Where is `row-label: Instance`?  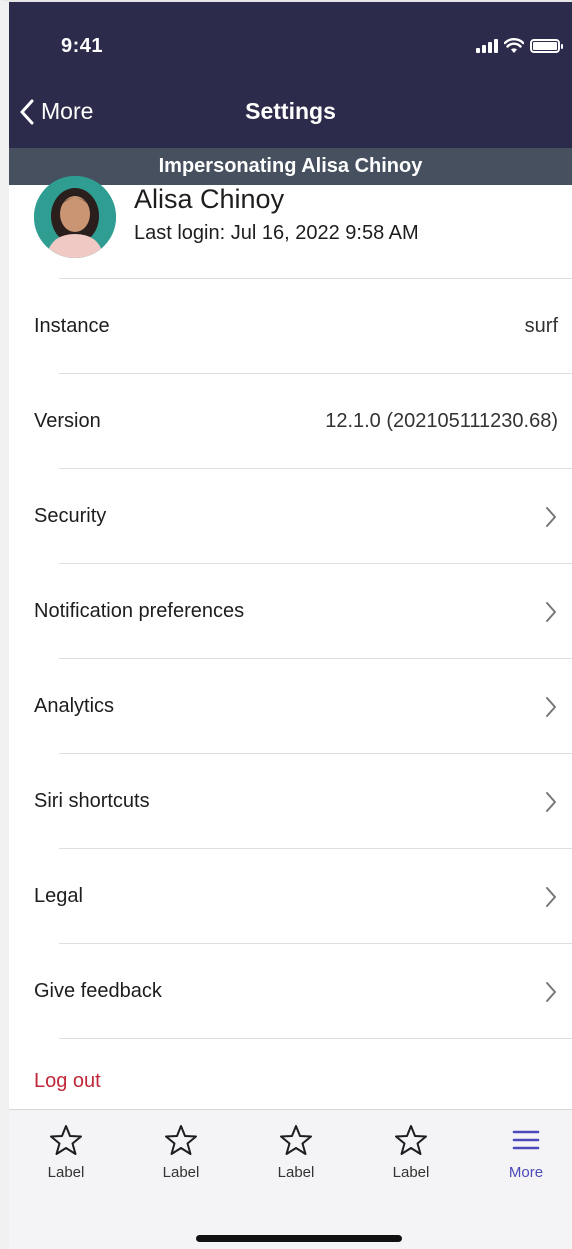 row-label: Instance is located at coordinates (72, 326).